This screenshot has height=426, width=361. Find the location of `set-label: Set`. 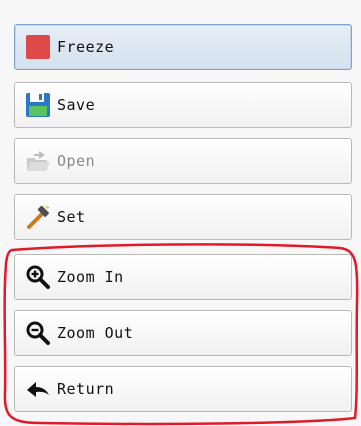

set-label: Set is located at coordinates (71, 216).